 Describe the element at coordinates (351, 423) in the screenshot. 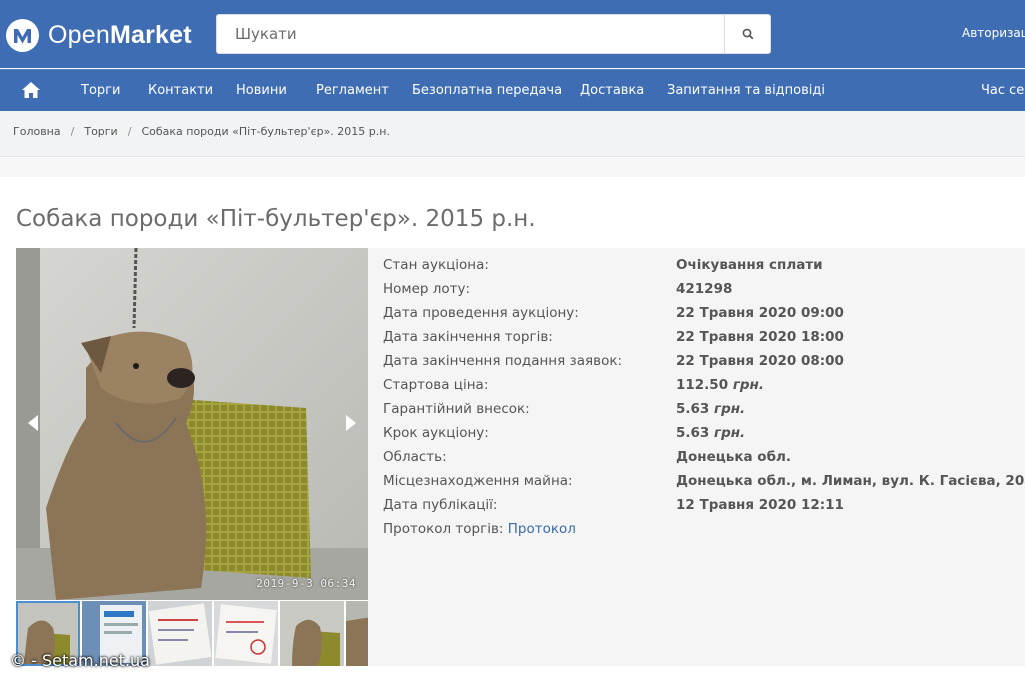

I see `next-arrow-icon` at that location.